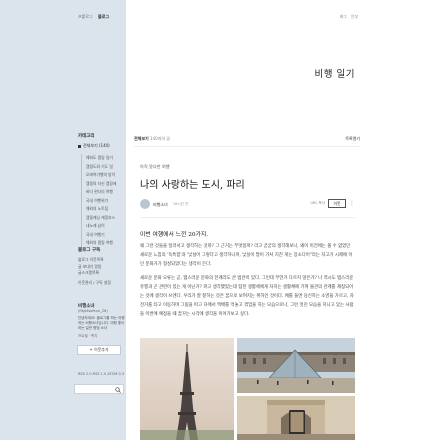 The image size is (440, 440). Describe the element at coordinates (118, 390) in the screenshot. I see `search-icon` at that location.